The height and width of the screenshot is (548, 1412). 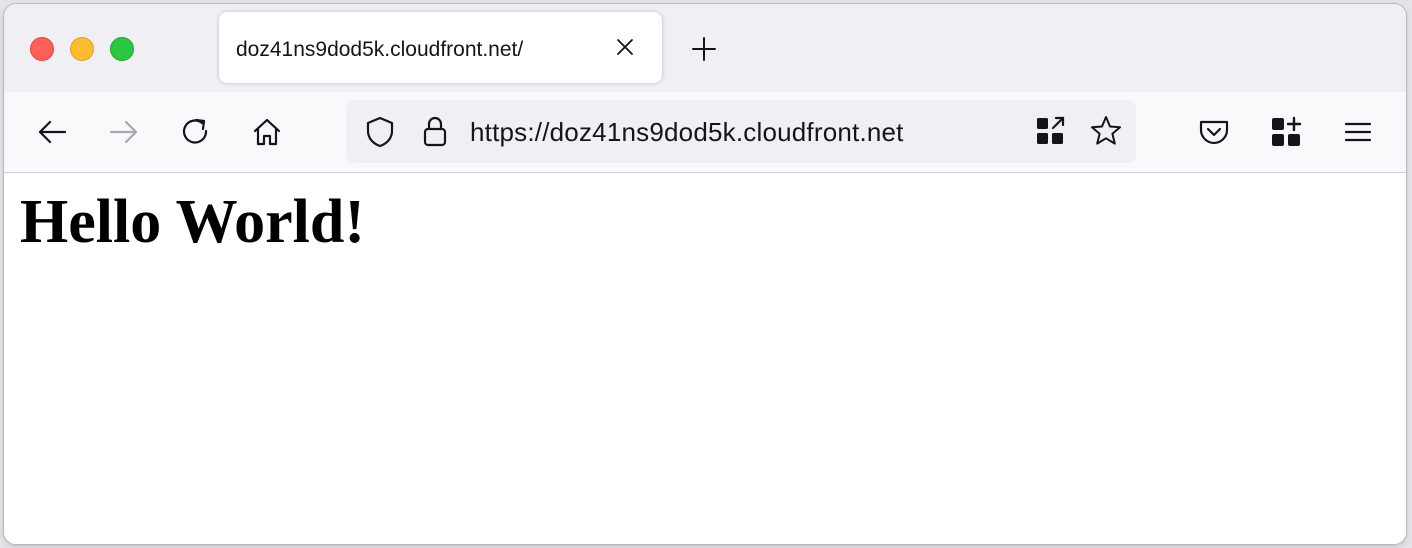 I want to click on page-heading: Hello World!, so click(x=193, y=222).